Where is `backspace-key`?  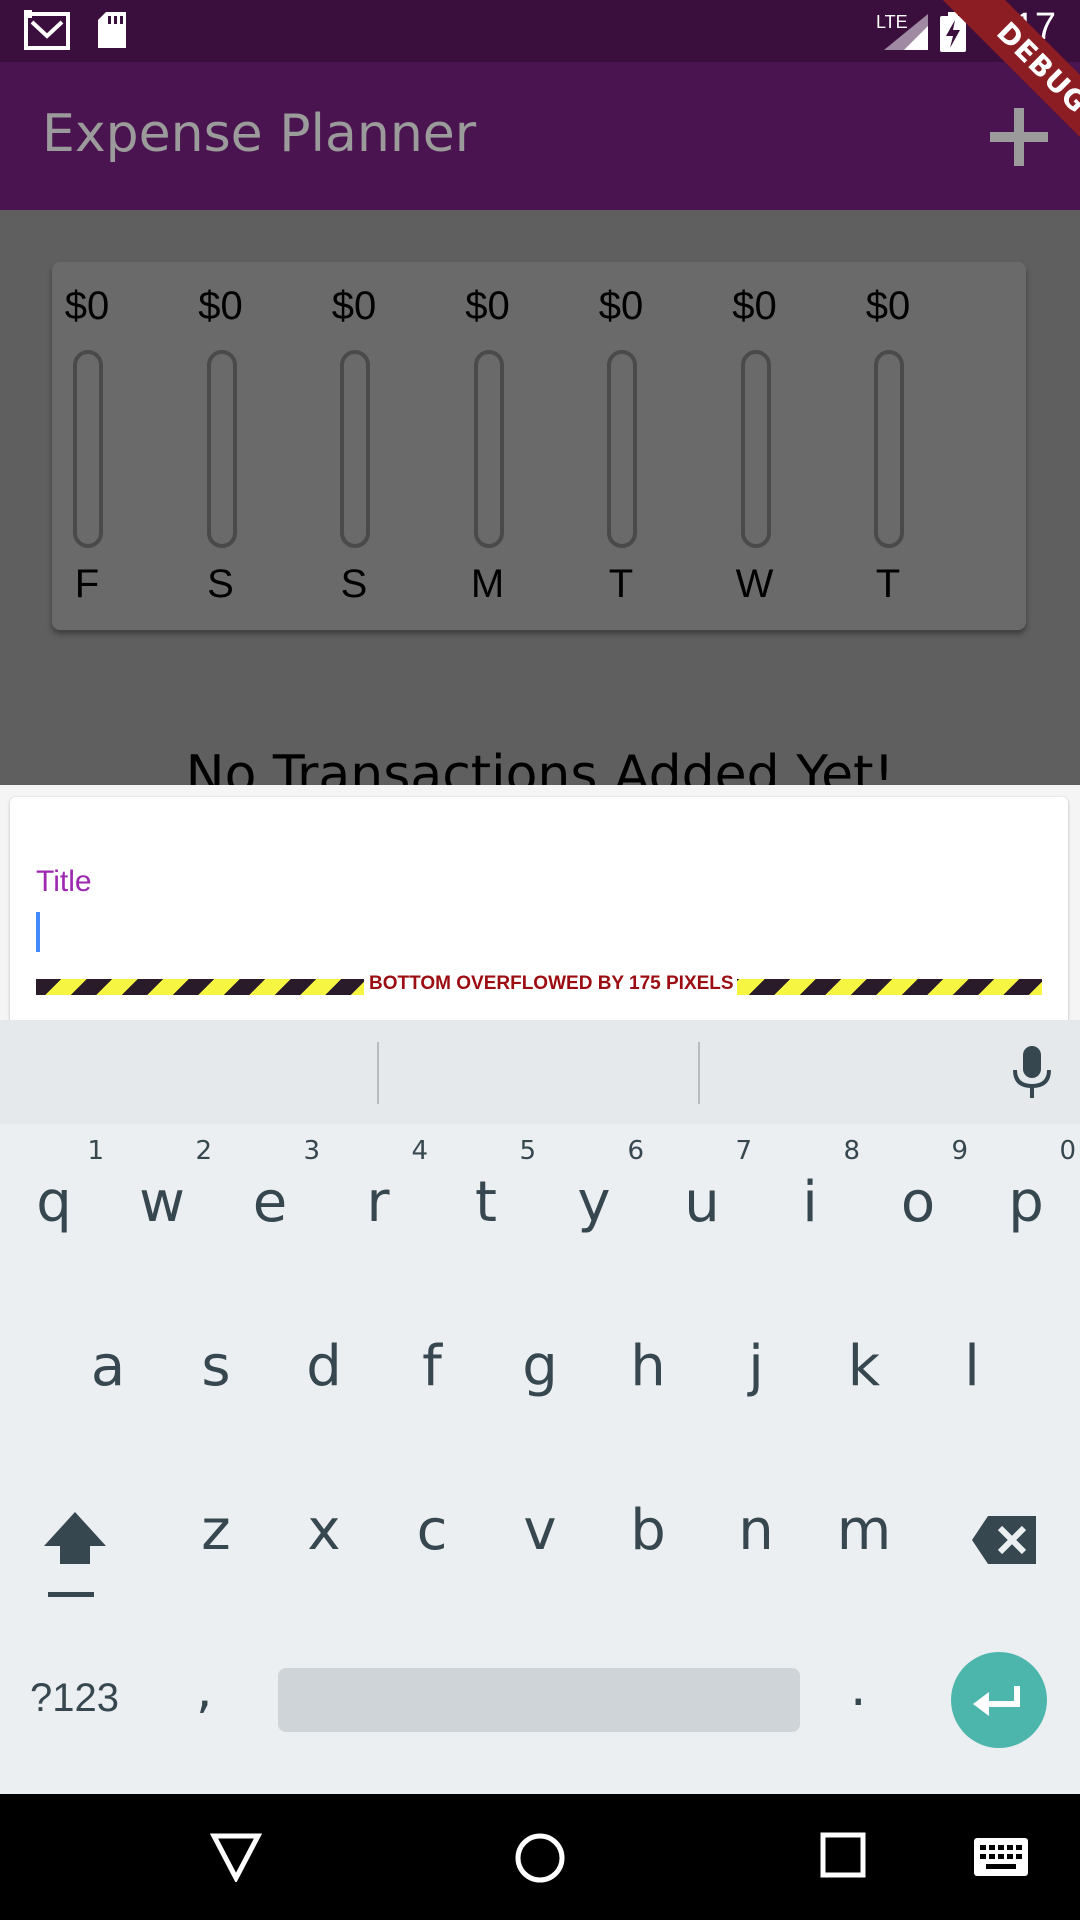
backspace-key is located at coordinates (1005, 1540).